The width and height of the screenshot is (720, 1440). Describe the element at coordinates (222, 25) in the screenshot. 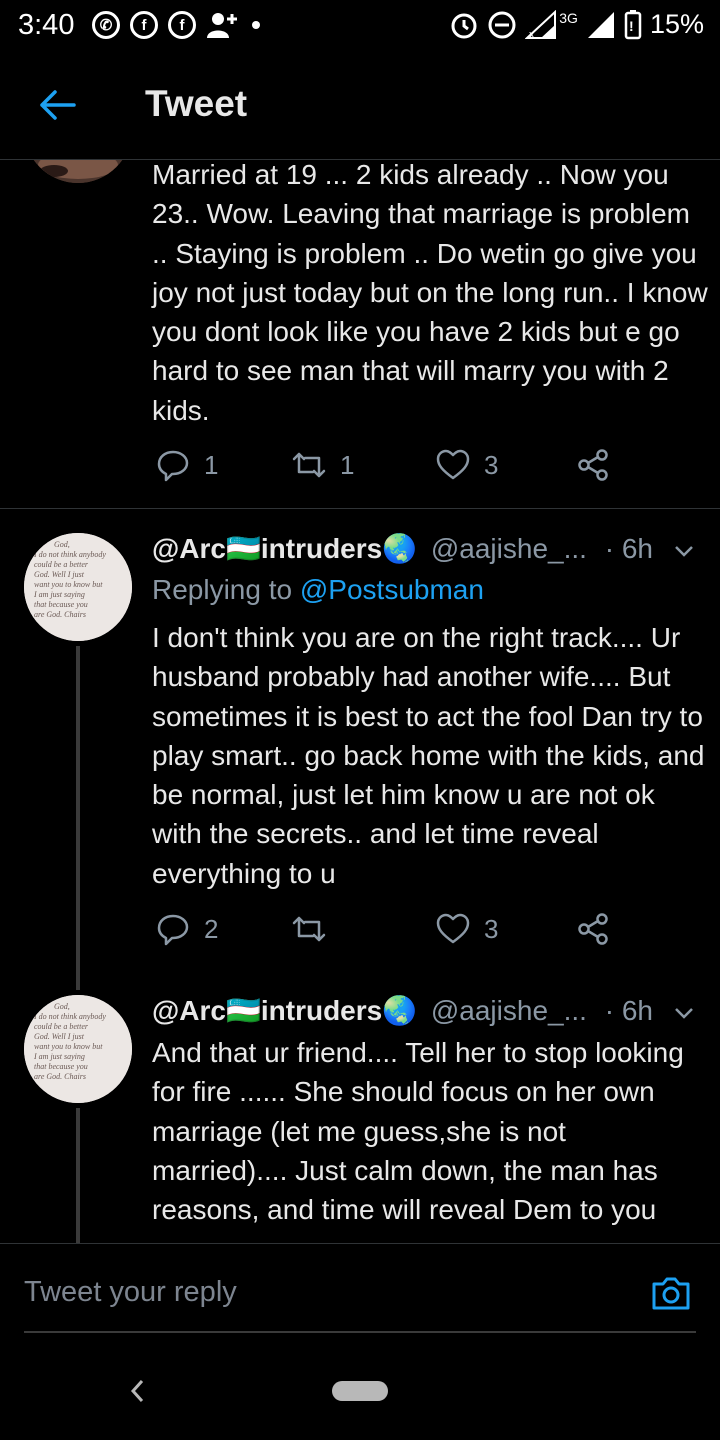

I see `add-user-icon` at that location.